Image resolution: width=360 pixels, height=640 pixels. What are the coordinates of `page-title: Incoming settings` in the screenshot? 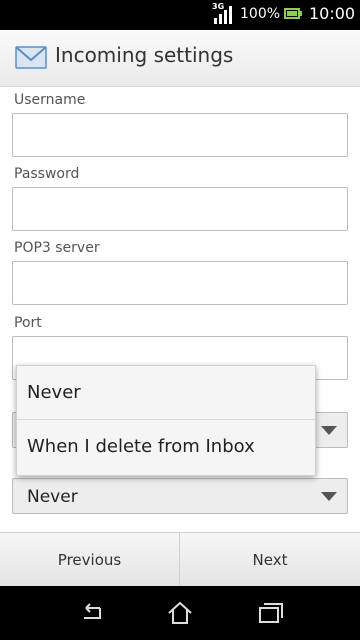 It's located at (144, 55).